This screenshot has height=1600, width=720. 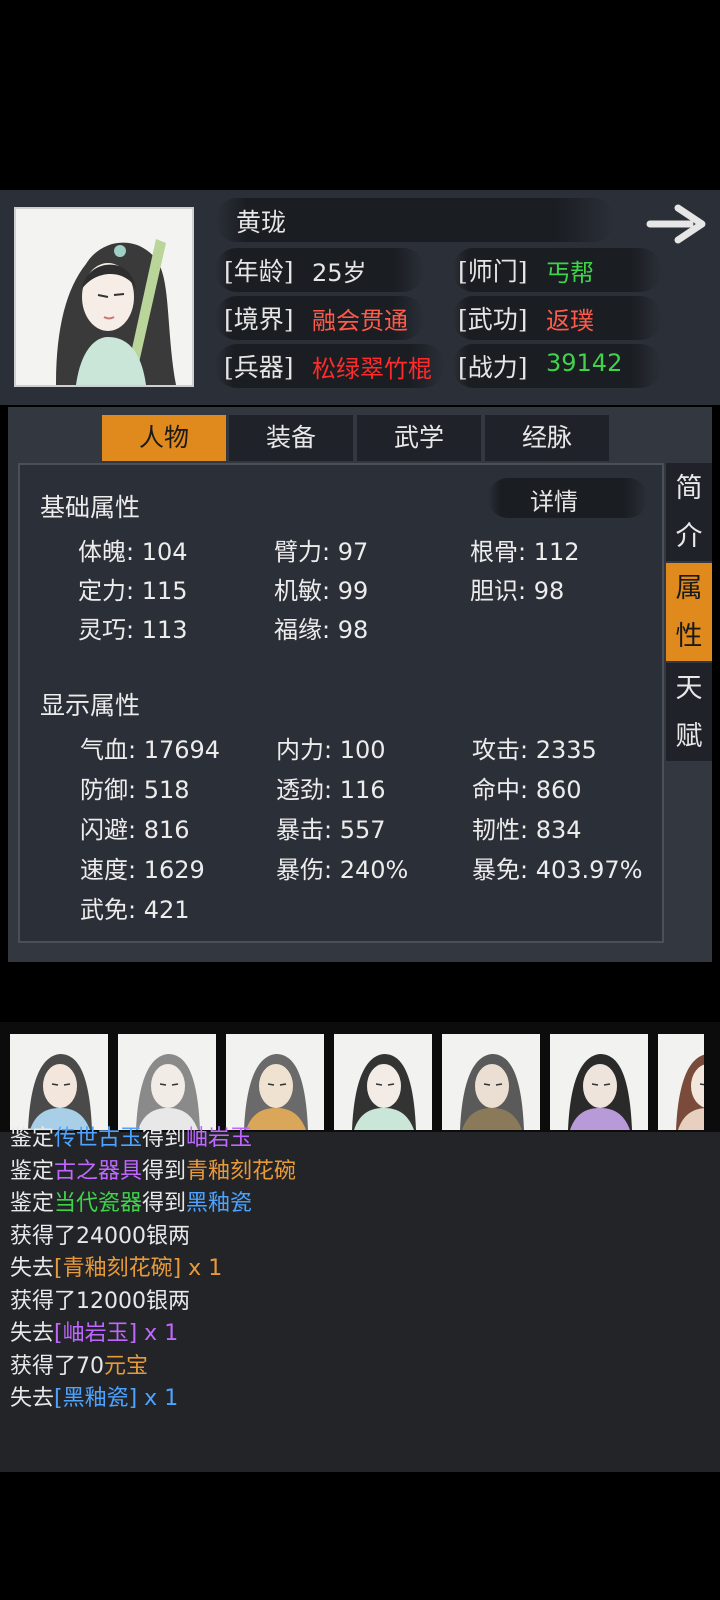 I want to click on field-value: 丐帮, so click(x=570, y=273).